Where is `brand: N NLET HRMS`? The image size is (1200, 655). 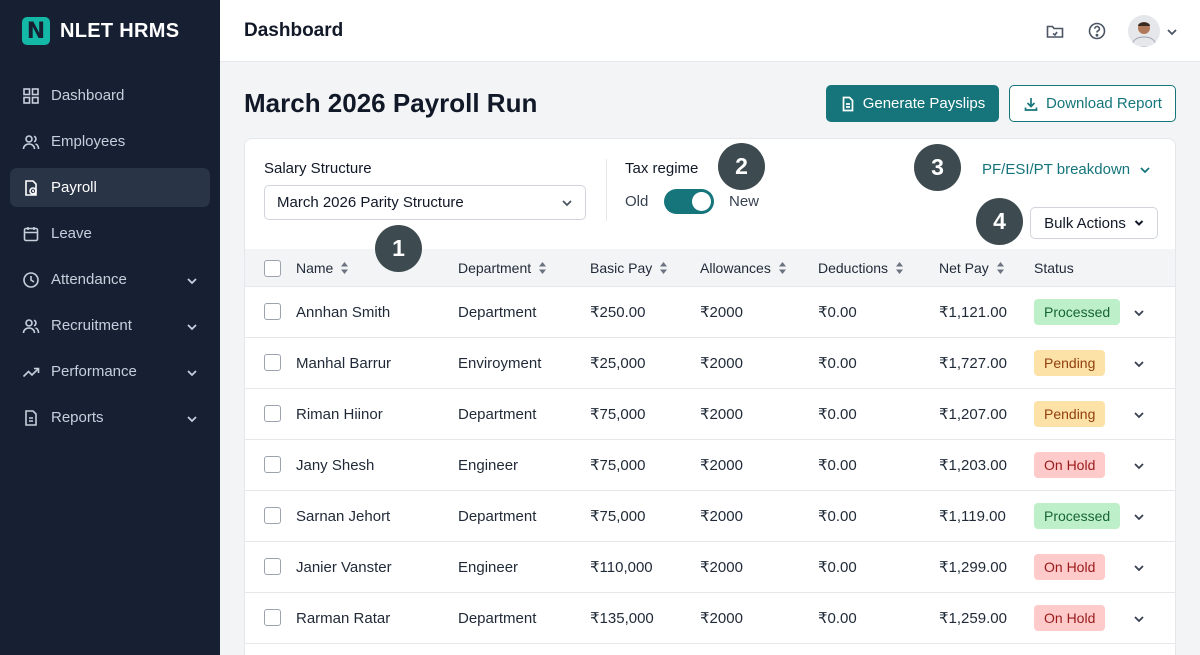
brand: N NLET HRMS is located at coordinates (110, 31).